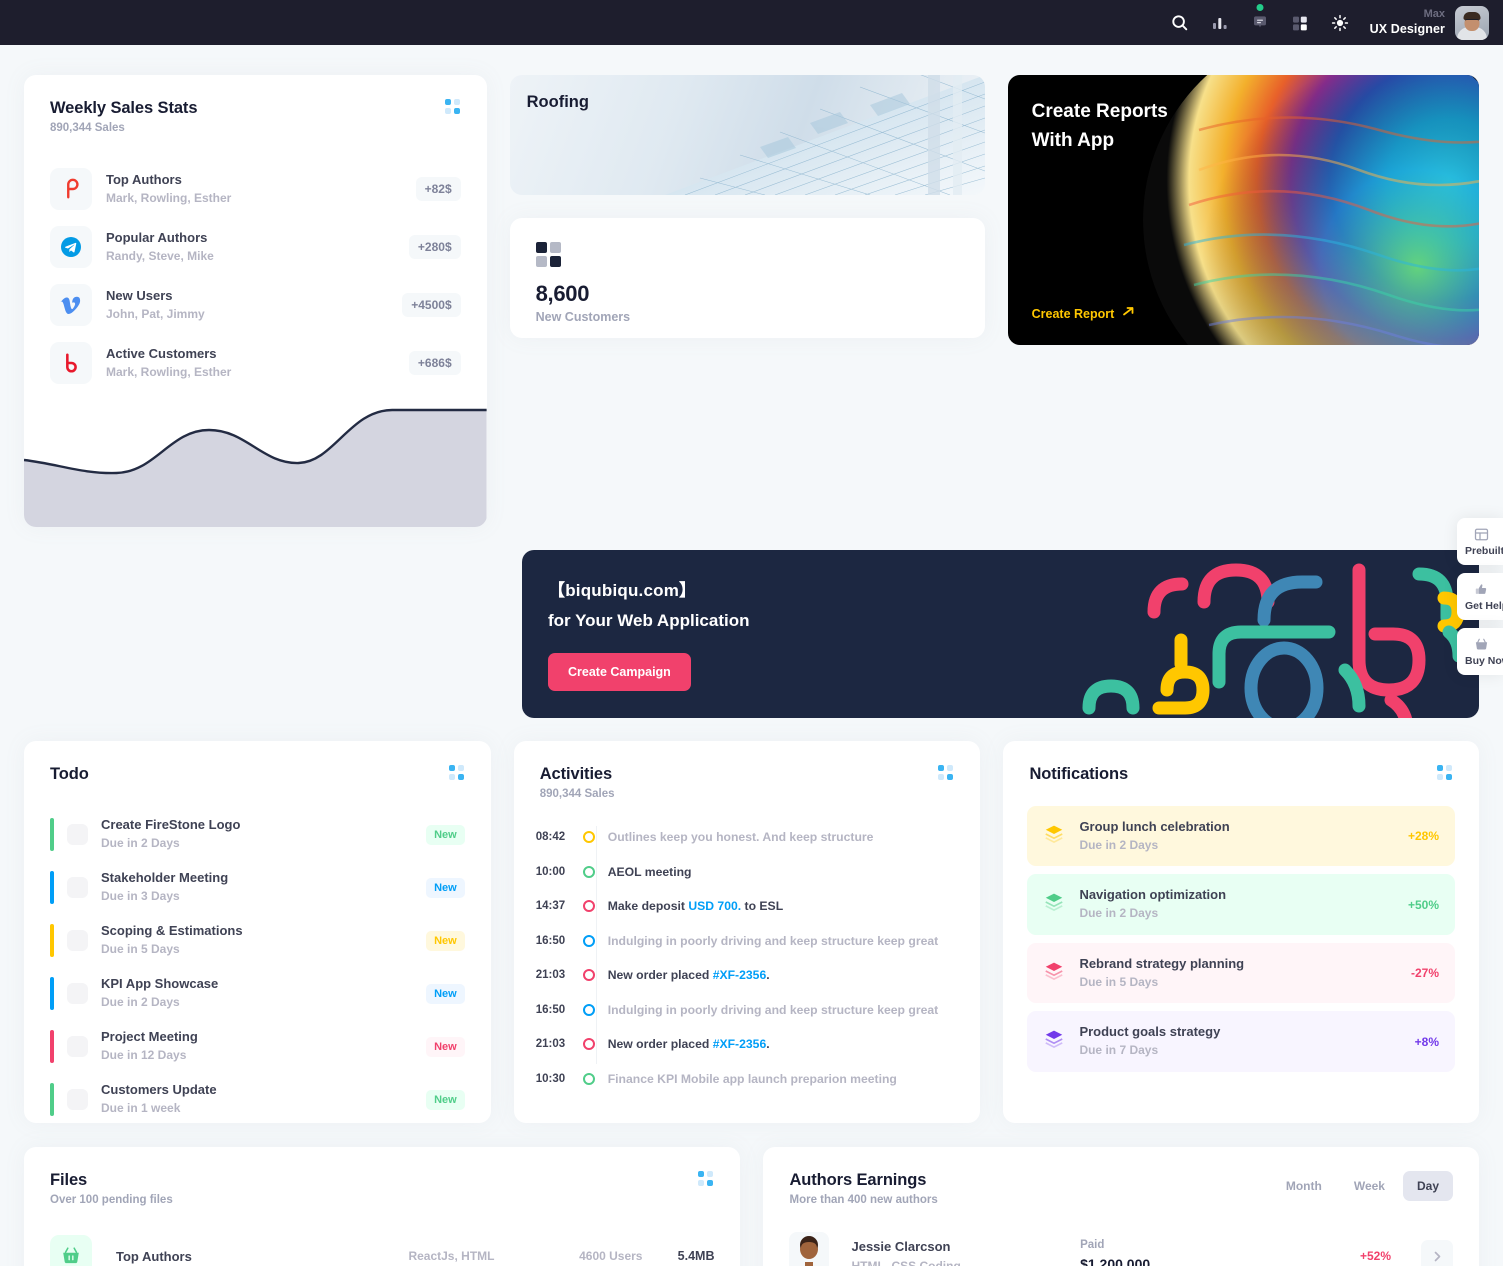 The image size is (1503, 1266). I want to click on prebuilt-button: Prebuilt, so click(1480, 541).